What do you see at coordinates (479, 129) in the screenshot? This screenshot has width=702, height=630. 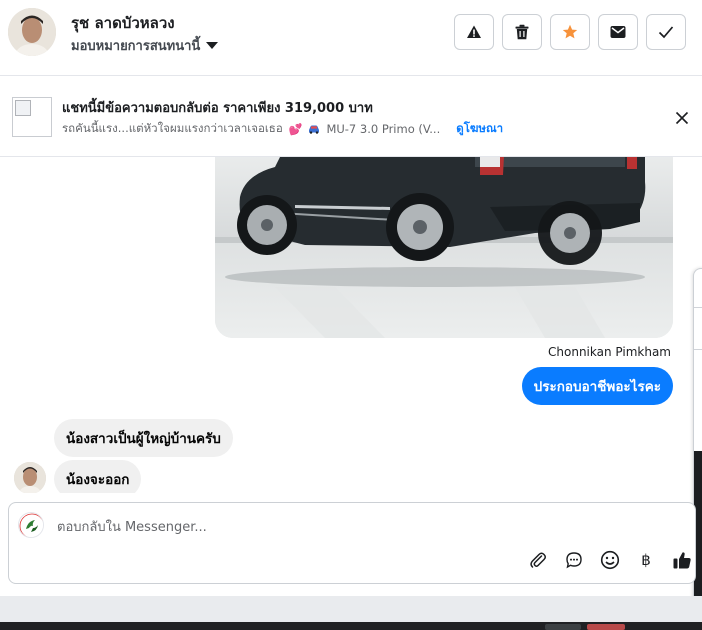 I see `view-ad-link: ดูโฆษณา` at bounding box center [479, 129].